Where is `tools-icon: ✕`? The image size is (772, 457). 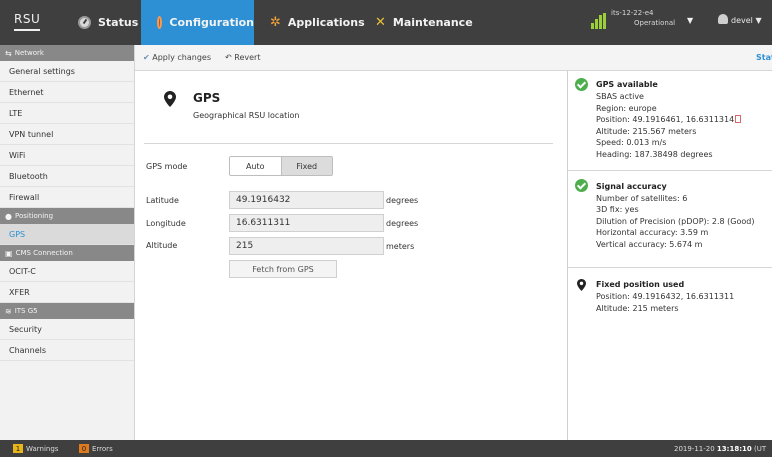
tools-icon: ✕ is located at coordinates (380, 22).